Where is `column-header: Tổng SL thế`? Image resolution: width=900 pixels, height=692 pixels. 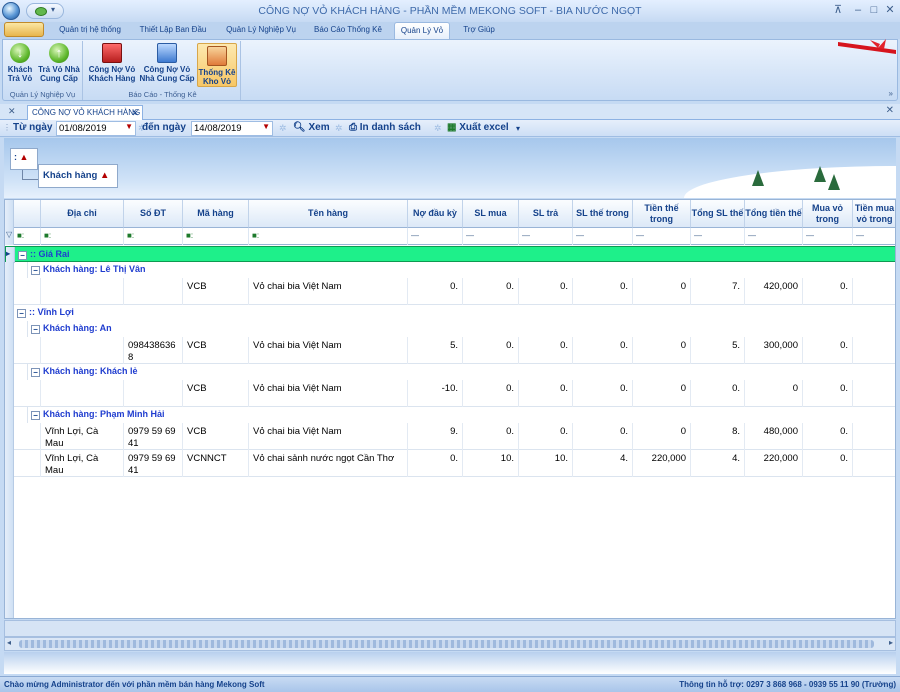 column-header: Tổng SL thế is located at coordinates (718, 214).